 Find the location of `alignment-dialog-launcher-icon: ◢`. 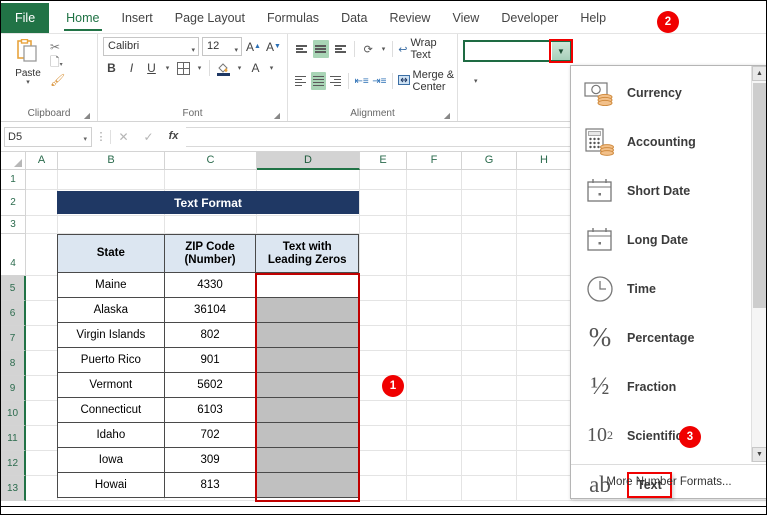

alignment-dialog-launcher-icon: ◢ is located at coordinates (447, 115).